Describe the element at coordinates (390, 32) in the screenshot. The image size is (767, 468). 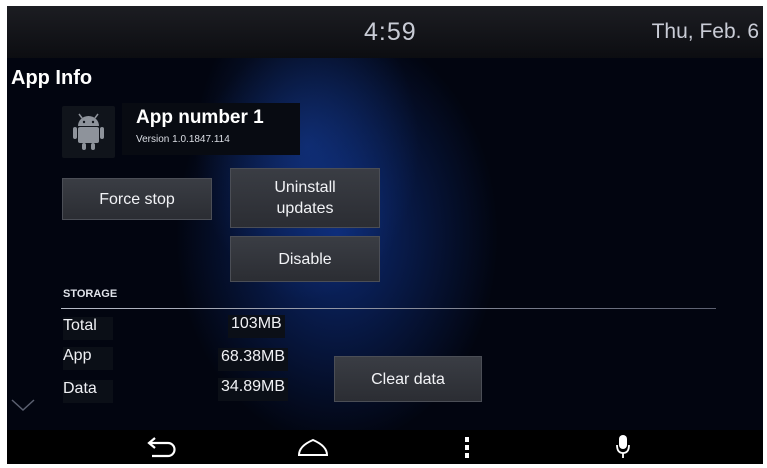
I see `status-clock: 4:59` at that location.